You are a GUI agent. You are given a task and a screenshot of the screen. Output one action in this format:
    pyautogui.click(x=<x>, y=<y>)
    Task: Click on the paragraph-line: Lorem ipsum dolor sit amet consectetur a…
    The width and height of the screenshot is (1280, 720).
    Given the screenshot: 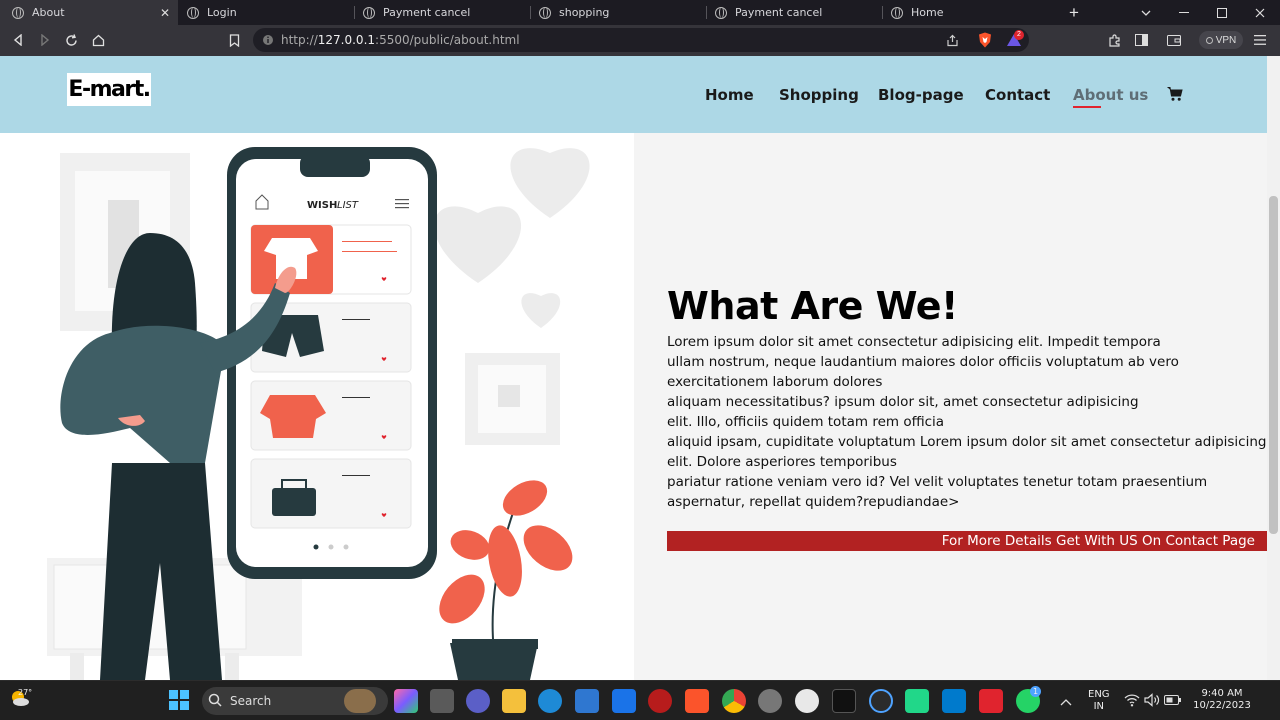 What is the action you would take?
    pyautogui.click(x=914, y=342)
    